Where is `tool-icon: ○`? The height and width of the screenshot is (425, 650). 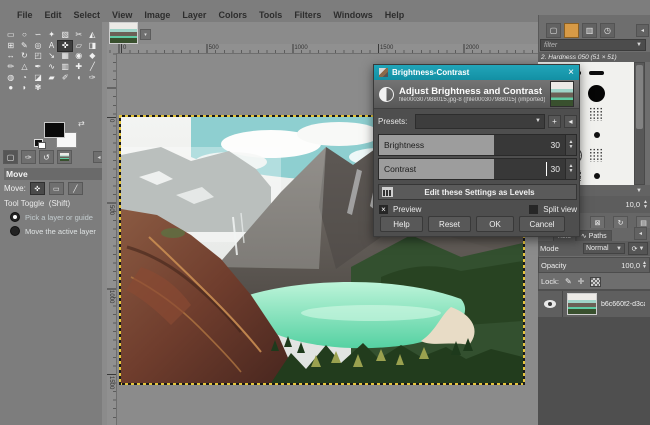 tool-icon: ○ is located at coordinates (25, 35).